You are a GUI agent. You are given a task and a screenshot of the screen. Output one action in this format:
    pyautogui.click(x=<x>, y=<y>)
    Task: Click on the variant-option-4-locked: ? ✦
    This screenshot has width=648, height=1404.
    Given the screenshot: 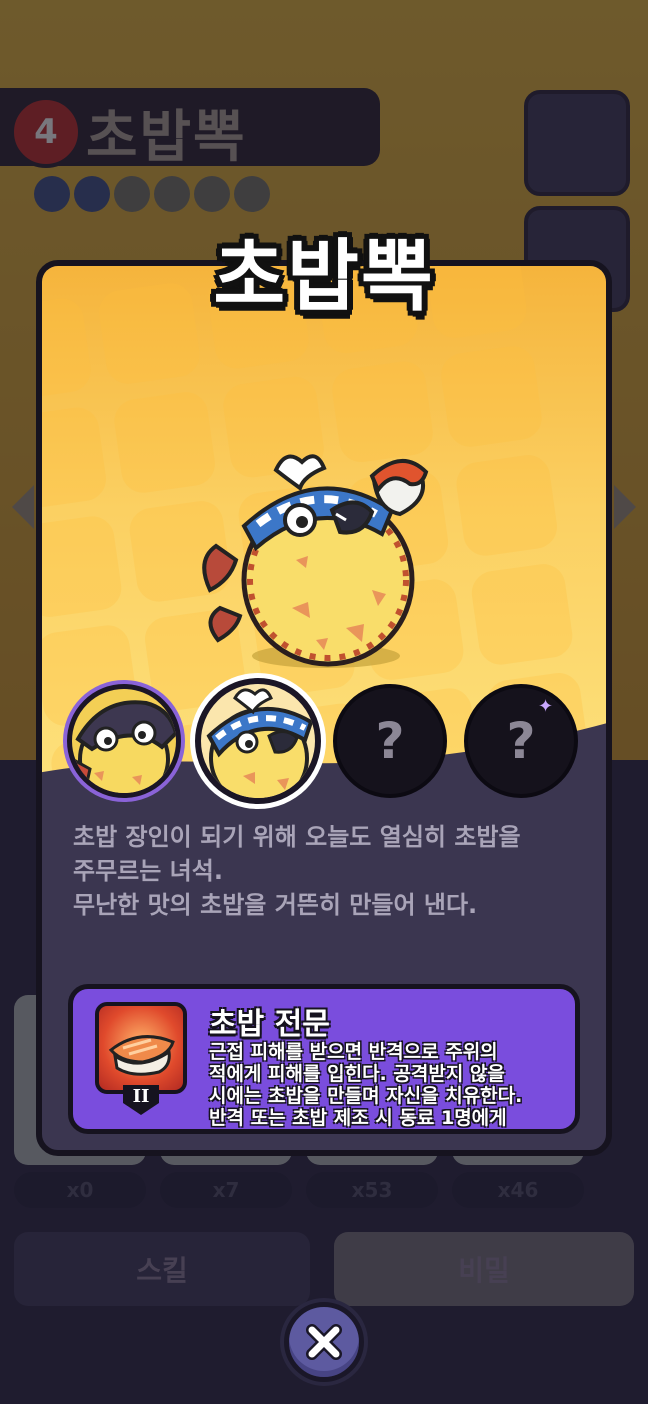 What is the action you would take?
    pyautogui.click(x=521, y=741)
    